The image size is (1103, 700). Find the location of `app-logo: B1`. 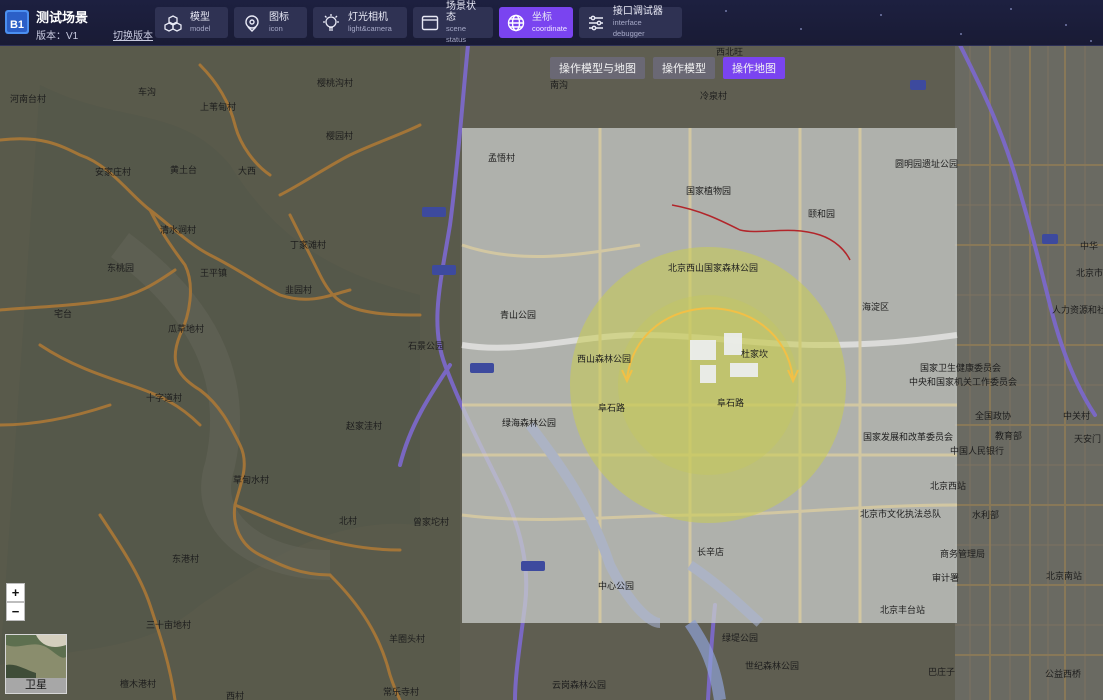

app-logo: B1 is located at coordinates (17, 22).